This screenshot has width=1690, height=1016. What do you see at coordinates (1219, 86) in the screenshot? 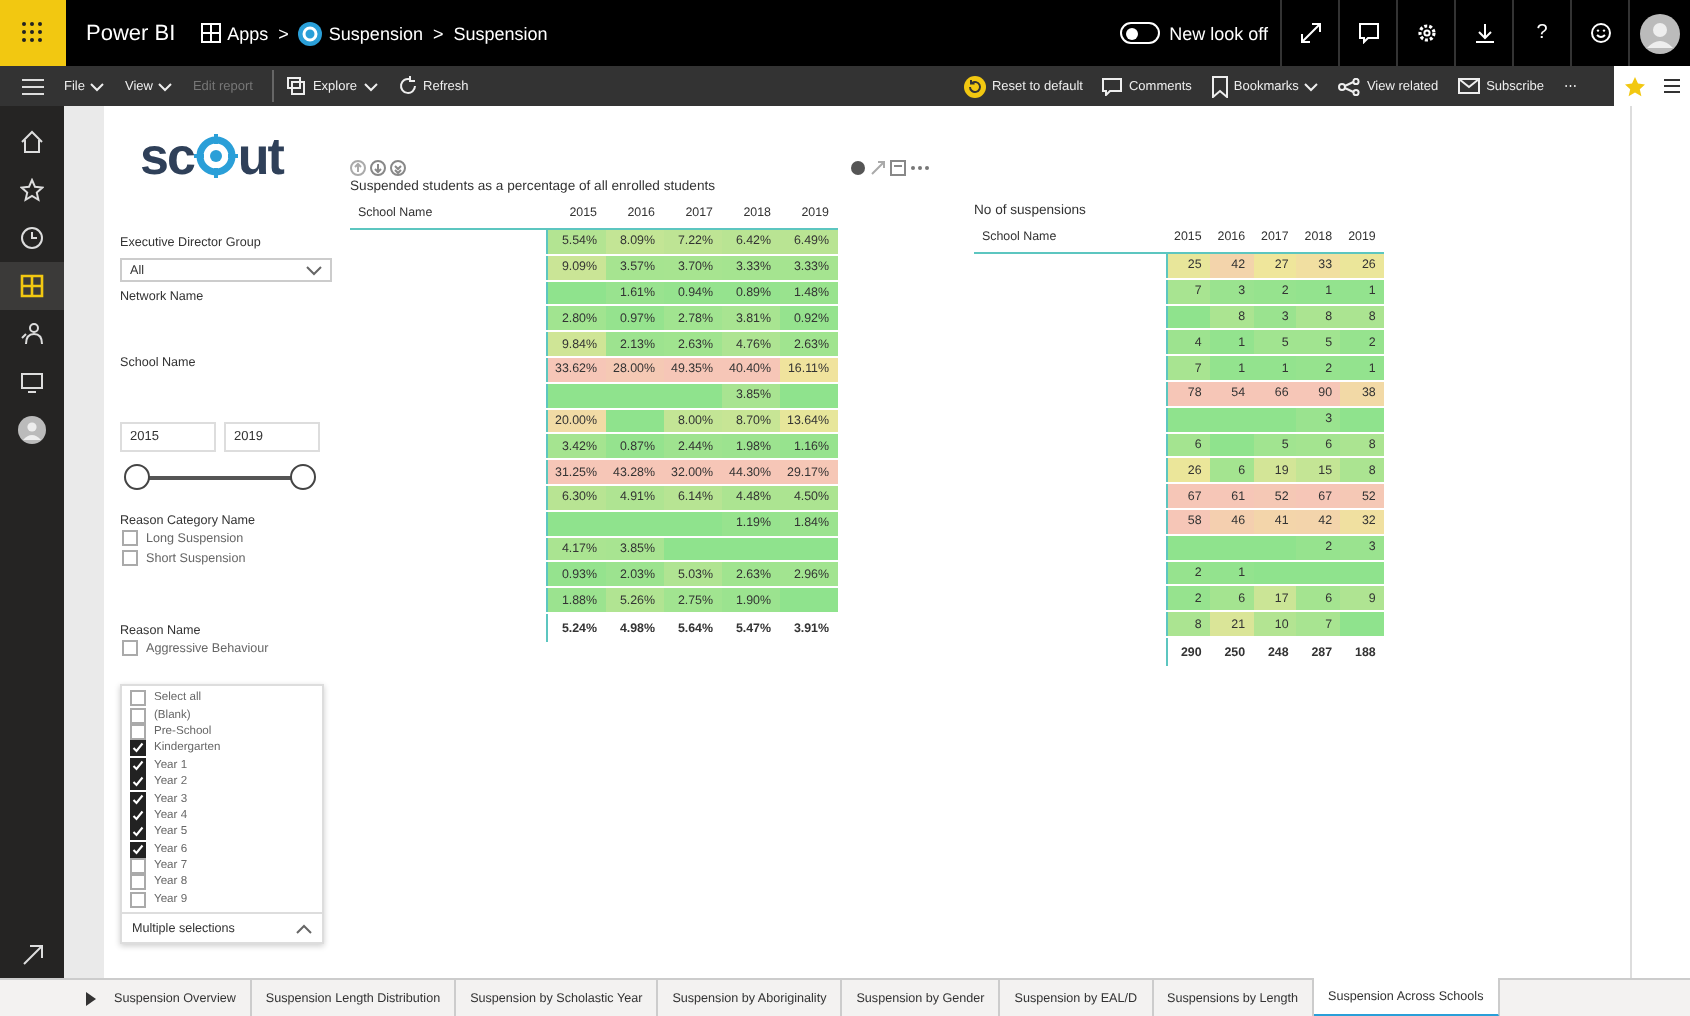
I see `bookmark-icon` at bounding box center [1219, 86].